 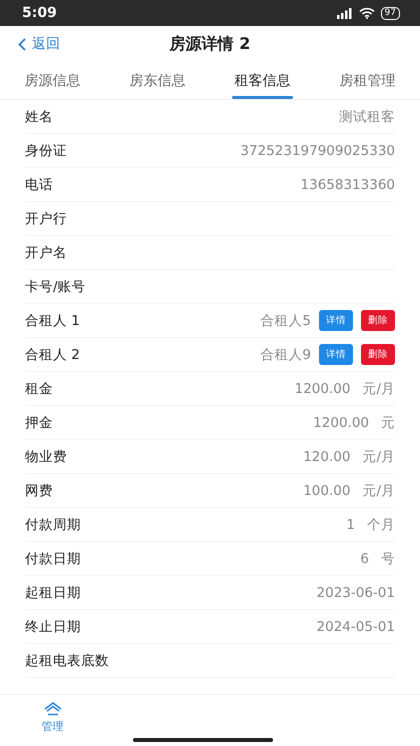 I want to click on home-icon, so click(x=52, y=709).